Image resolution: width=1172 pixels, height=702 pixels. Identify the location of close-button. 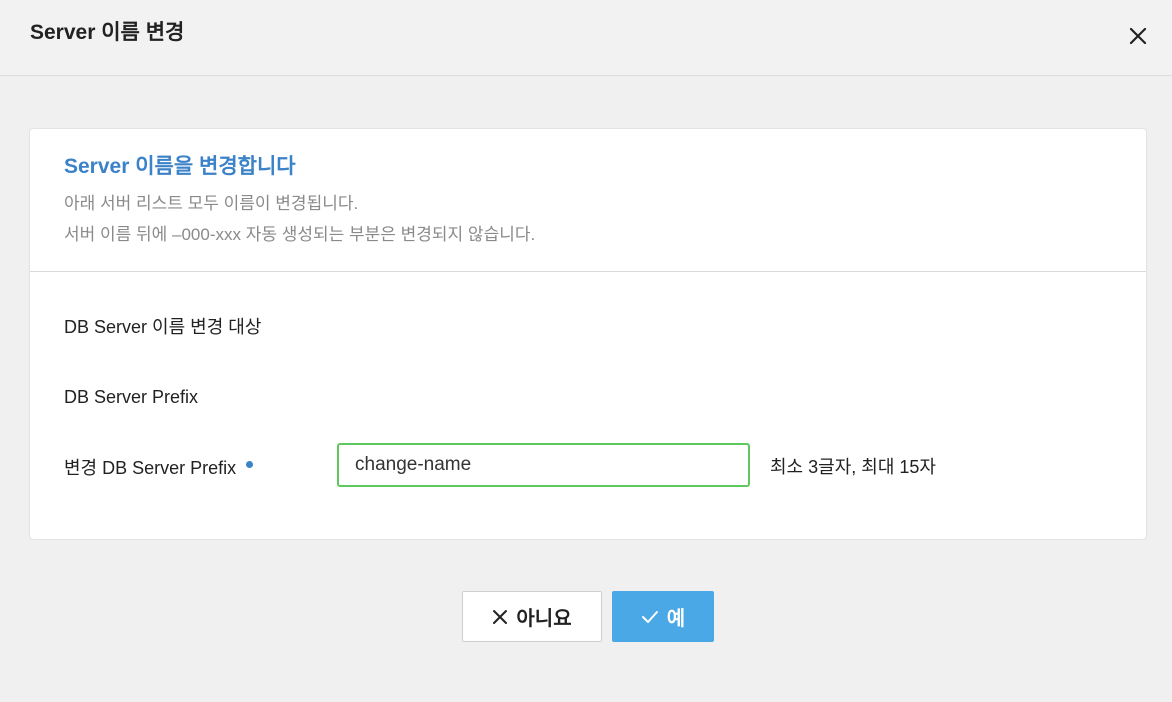
(1138, 36).